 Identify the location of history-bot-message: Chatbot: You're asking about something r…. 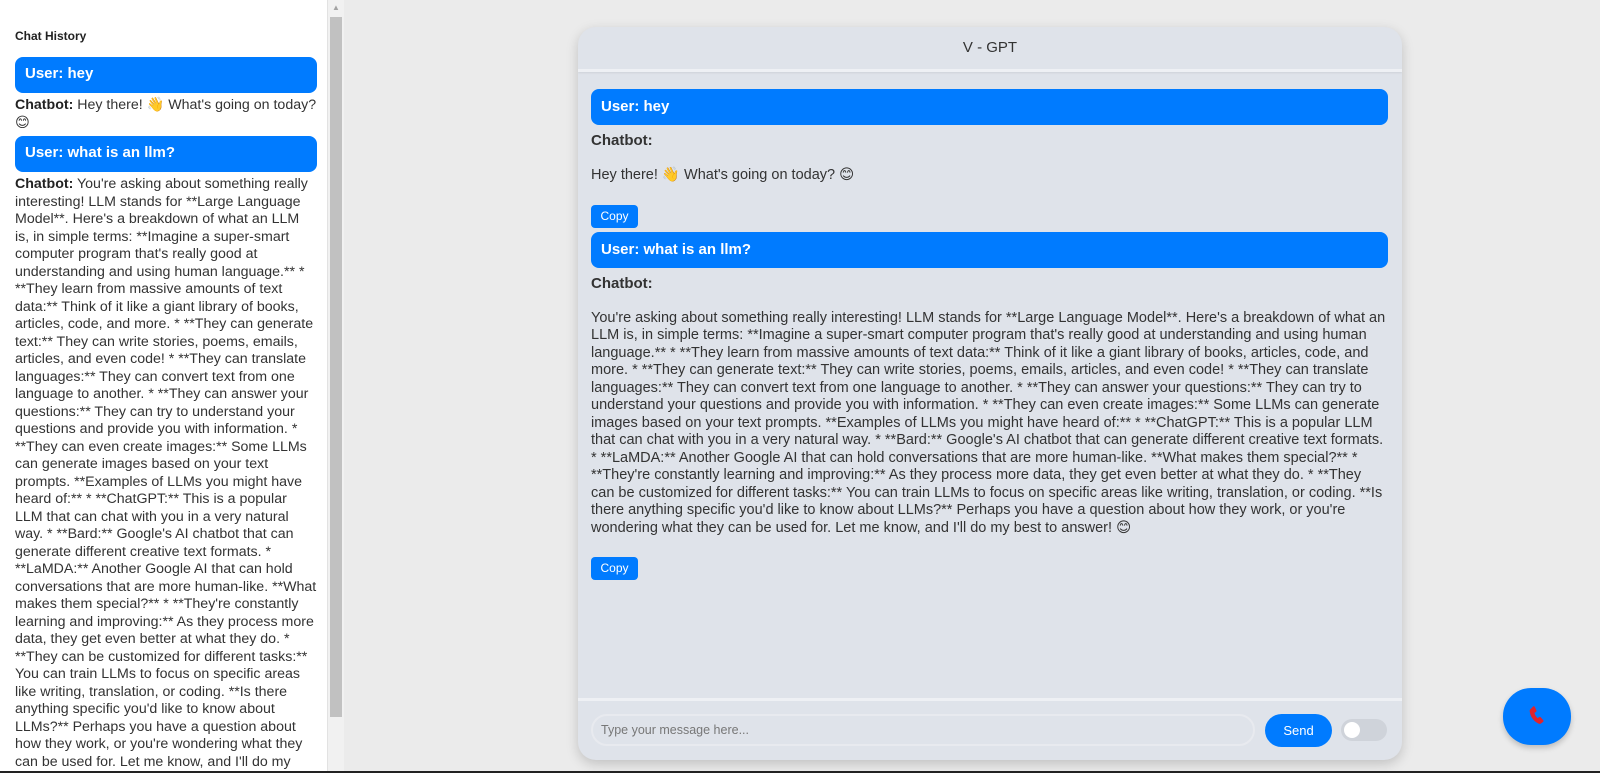
(166, 474).